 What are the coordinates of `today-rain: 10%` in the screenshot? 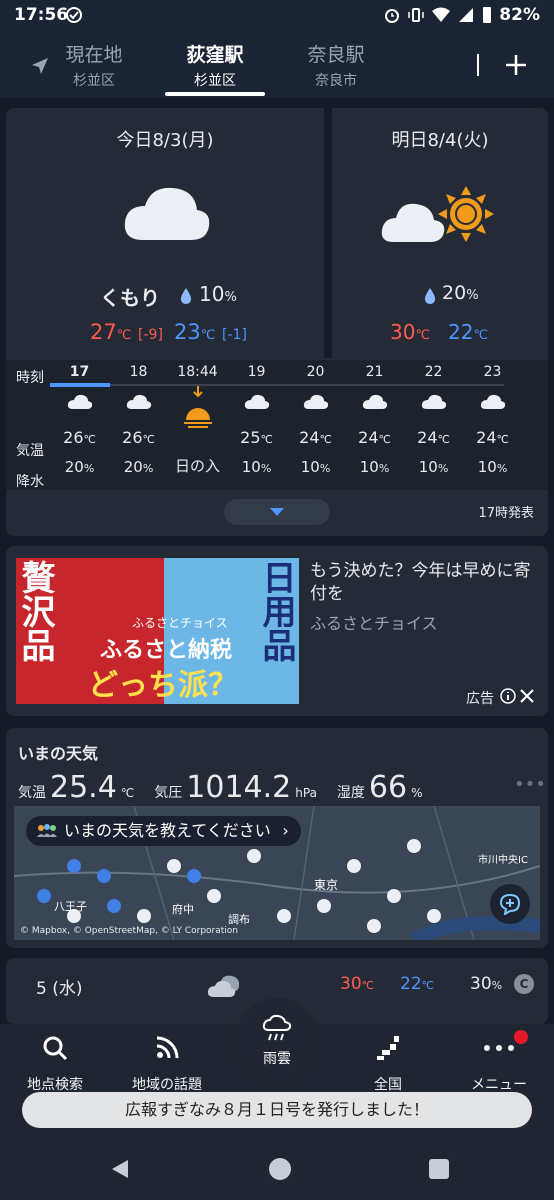 It's located at (218, 294).